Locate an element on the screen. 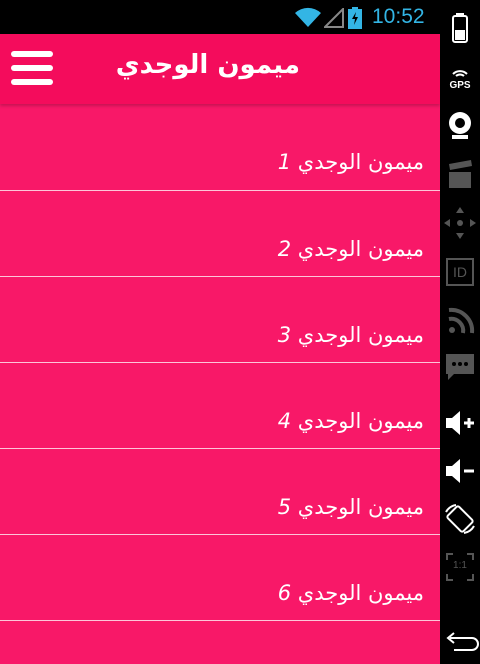  volume-up-icon is located at coordinates (460, 423).